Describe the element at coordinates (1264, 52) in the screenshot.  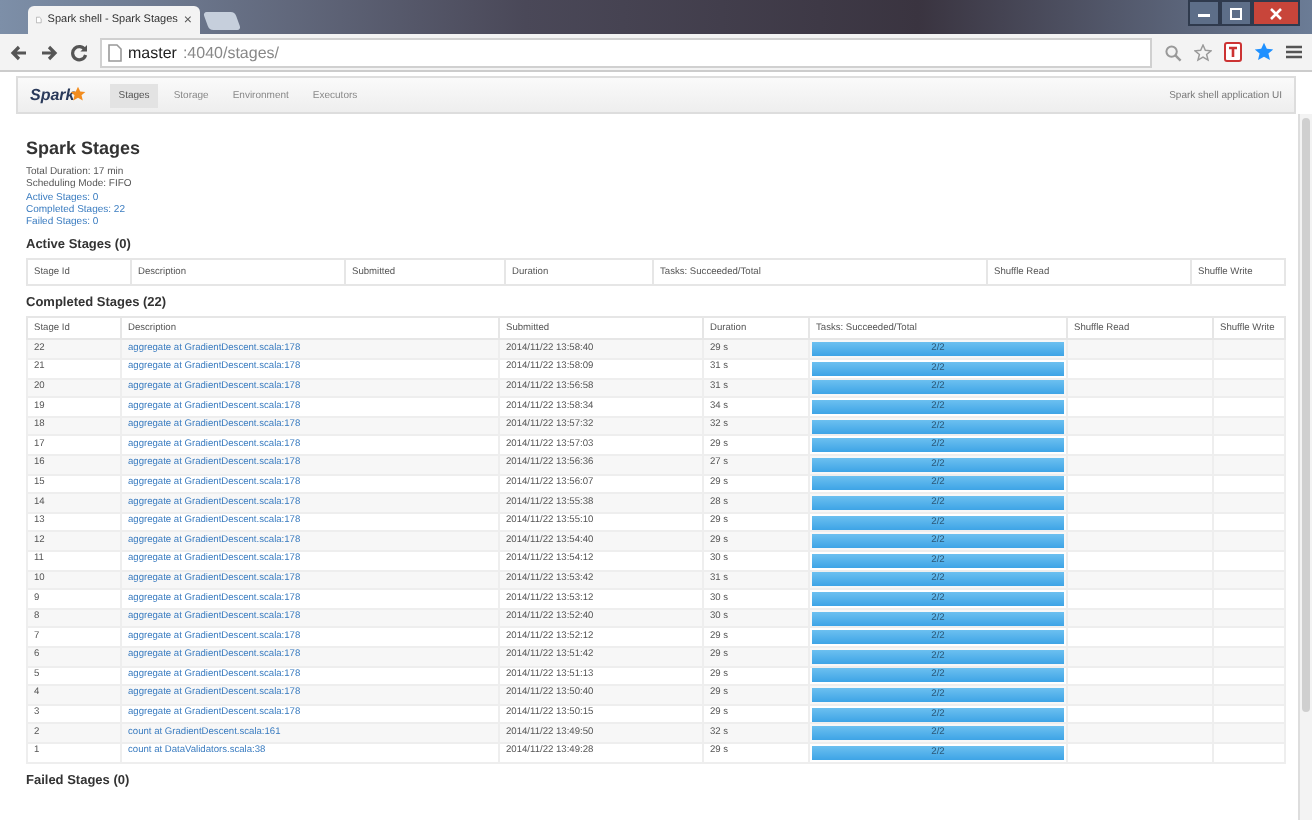
I see `star-icon` at that location.